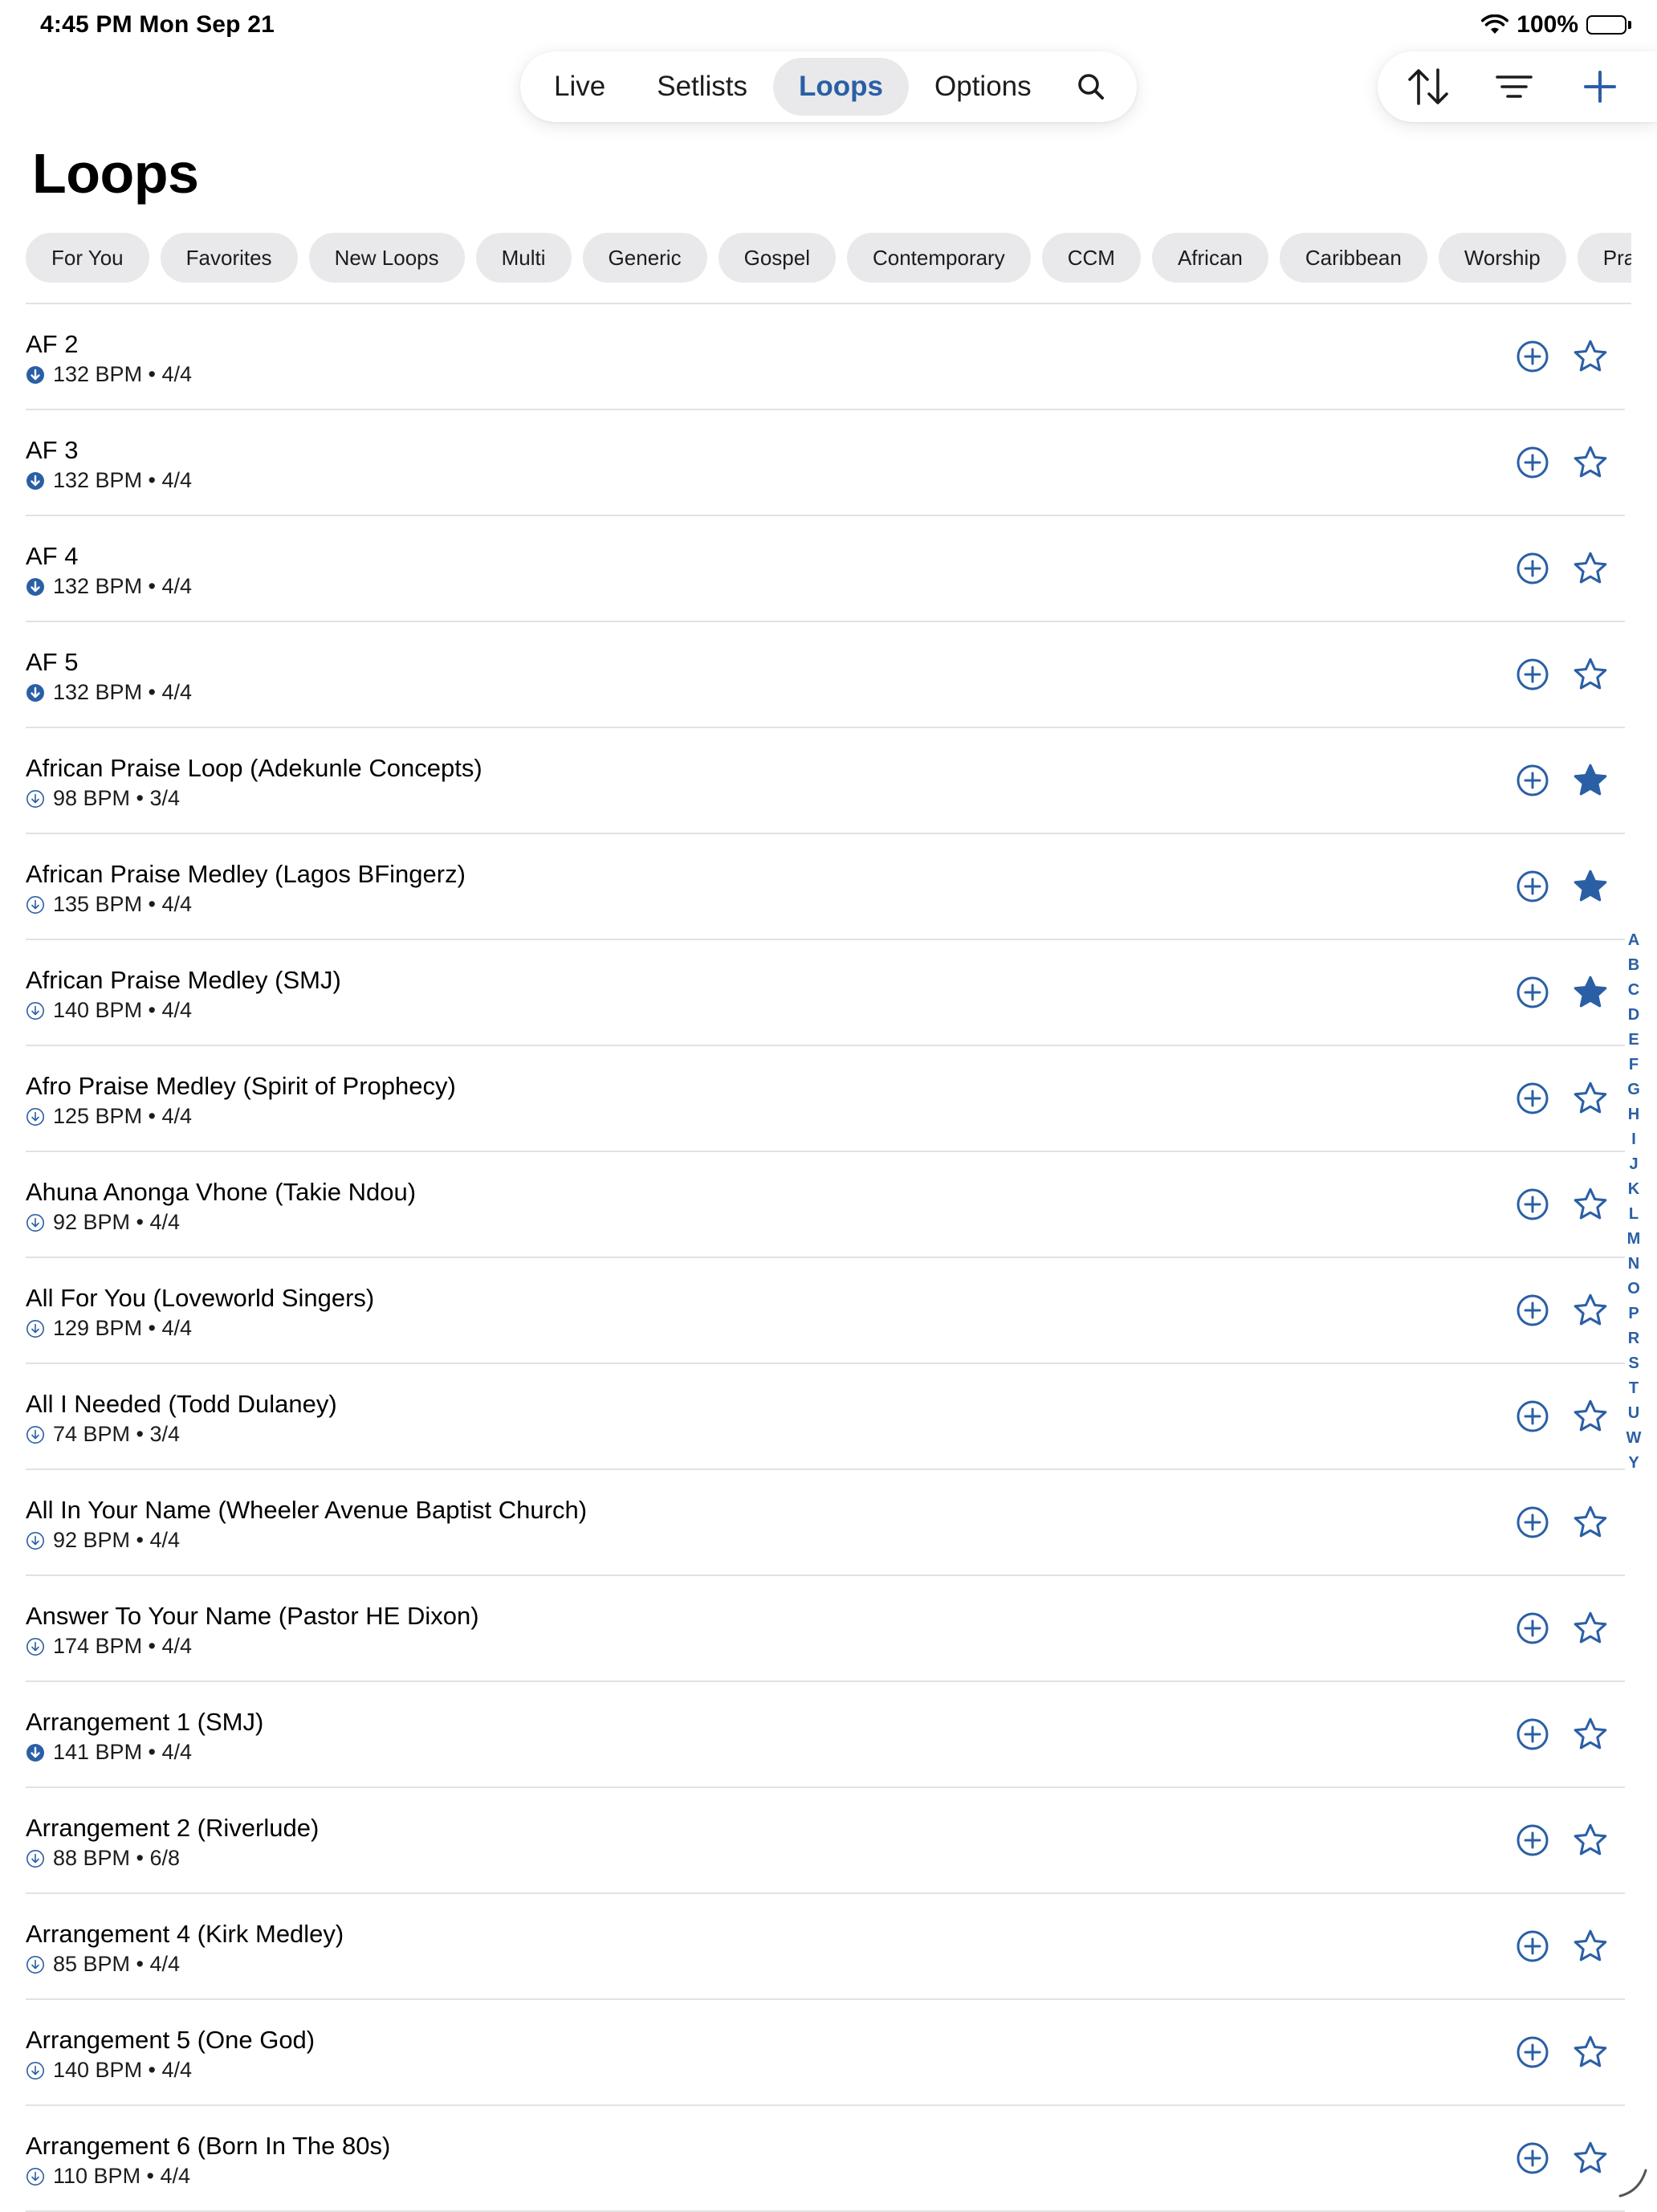 The height and width of the screenshot is (2212, 1657). Describe the element at coordinates (1633, 990) in the screenshot. I see `index-letter-c: C` at that location.